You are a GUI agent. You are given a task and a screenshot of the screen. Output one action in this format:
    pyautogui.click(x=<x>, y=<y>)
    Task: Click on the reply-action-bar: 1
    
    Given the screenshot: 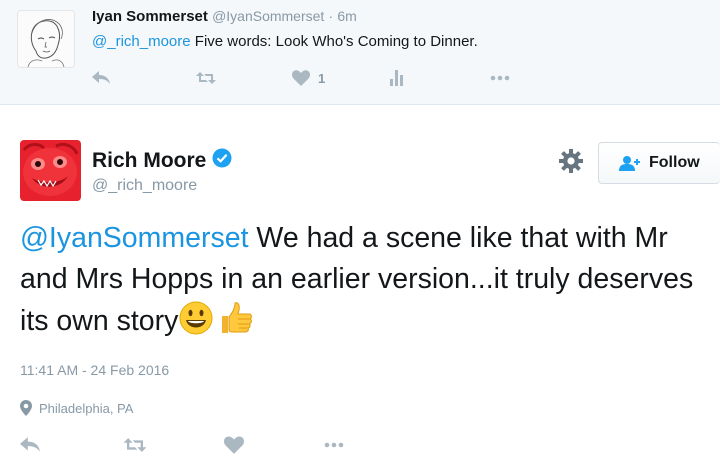 What is the action you would take?
    pyautogui.click(x=312, y=78)
    